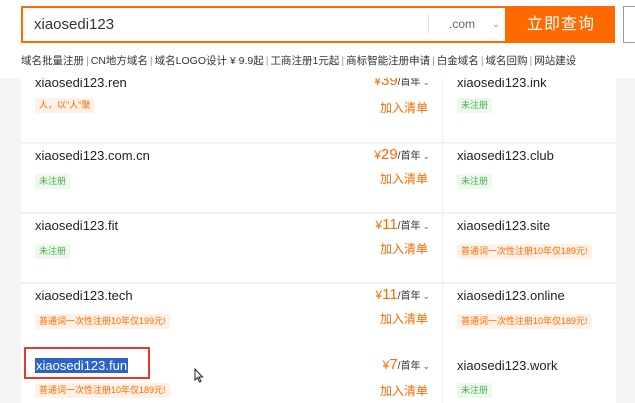 The image size is (635, 403). I want to click on price-value: 7, so click(393, 364).